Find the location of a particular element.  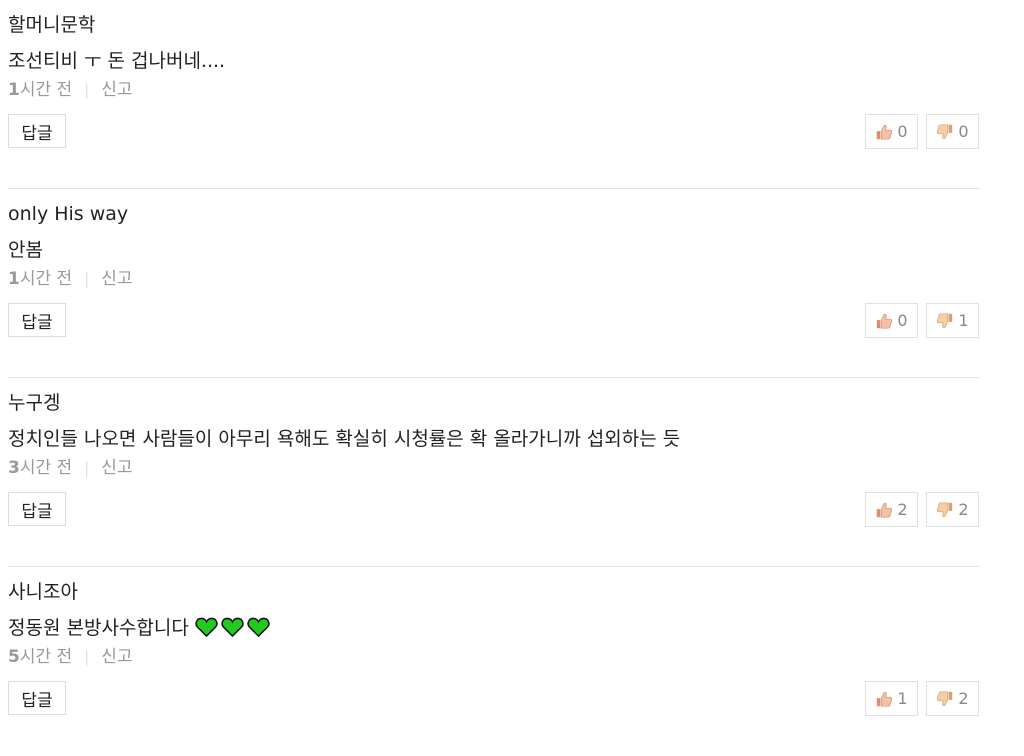

like-button: 2 is located at coordinates (891, 509).